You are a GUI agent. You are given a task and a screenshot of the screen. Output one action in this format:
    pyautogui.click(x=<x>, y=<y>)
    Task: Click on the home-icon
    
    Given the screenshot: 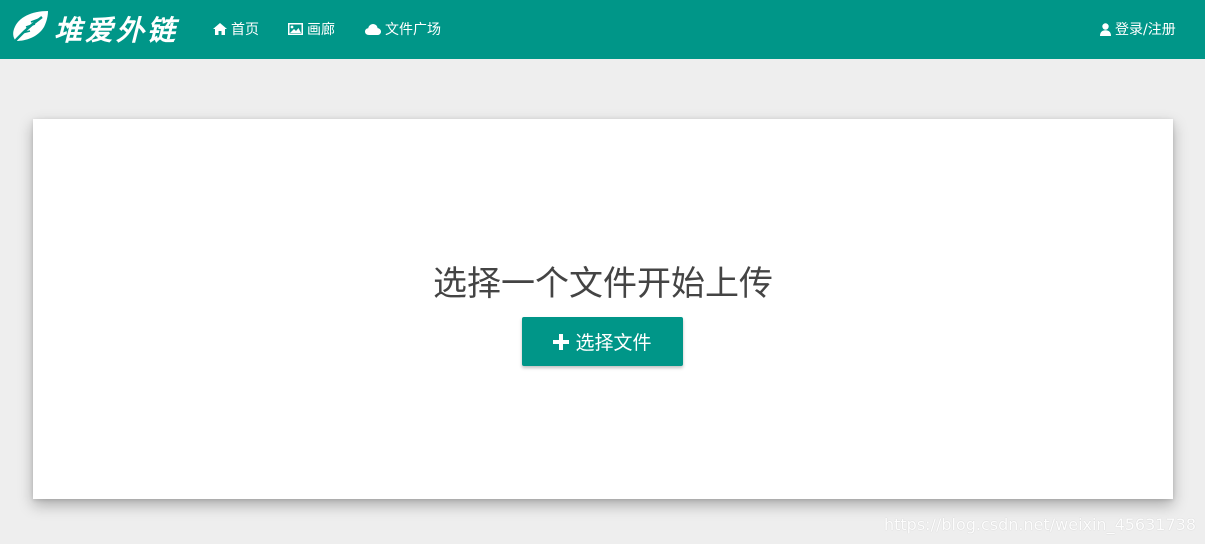 What is the action you would take?
    pyautogui.click(x=220, y=29)
    